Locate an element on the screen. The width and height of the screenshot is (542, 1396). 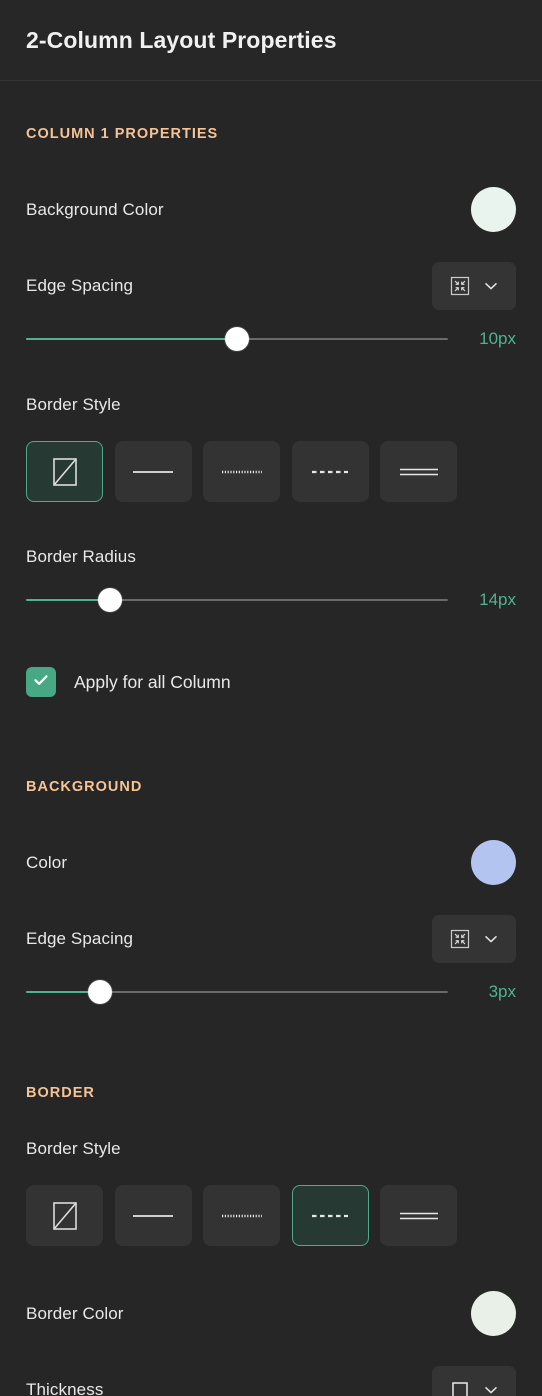
border-color-swatch is located at coordinates (493, 1313).